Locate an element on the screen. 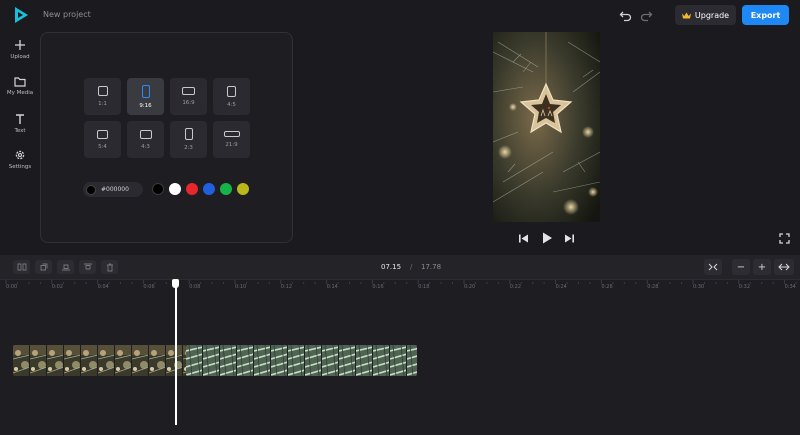  text-icon is located at coordinates (20, 119).